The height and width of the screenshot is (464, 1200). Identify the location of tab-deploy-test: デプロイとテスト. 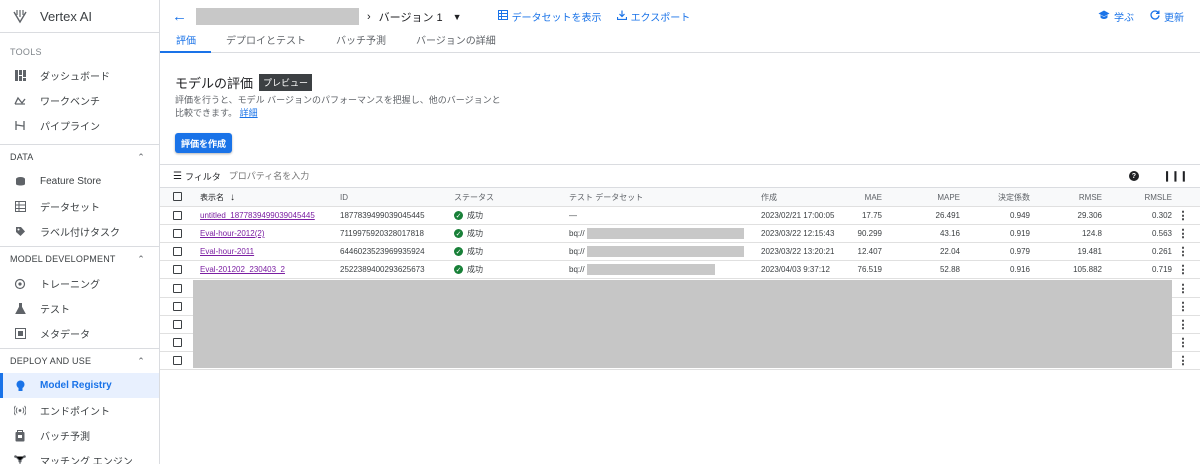
(266, 42).